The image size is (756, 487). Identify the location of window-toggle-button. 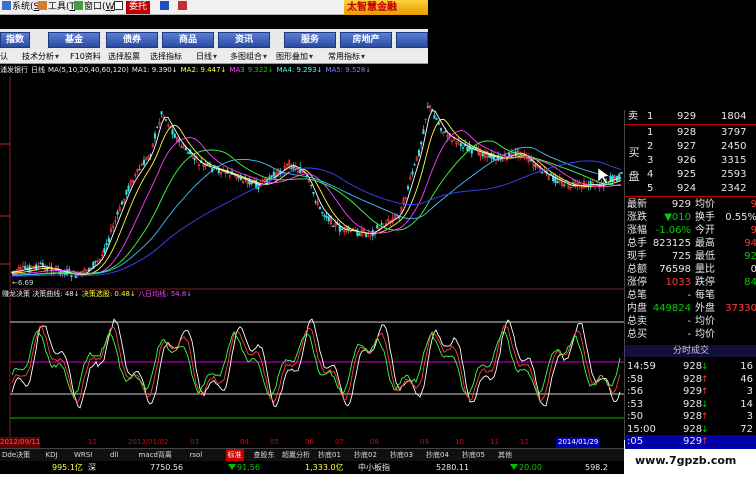
(119, 7).